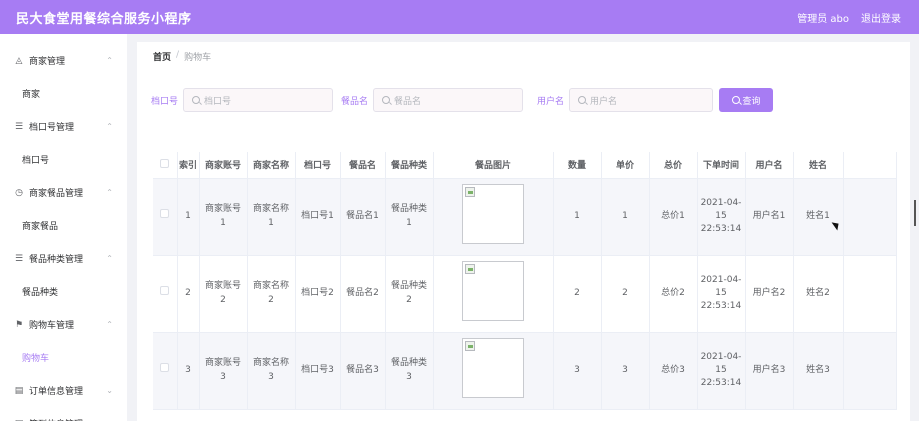  I want to click on row-actions-cell, so click(870, 294).